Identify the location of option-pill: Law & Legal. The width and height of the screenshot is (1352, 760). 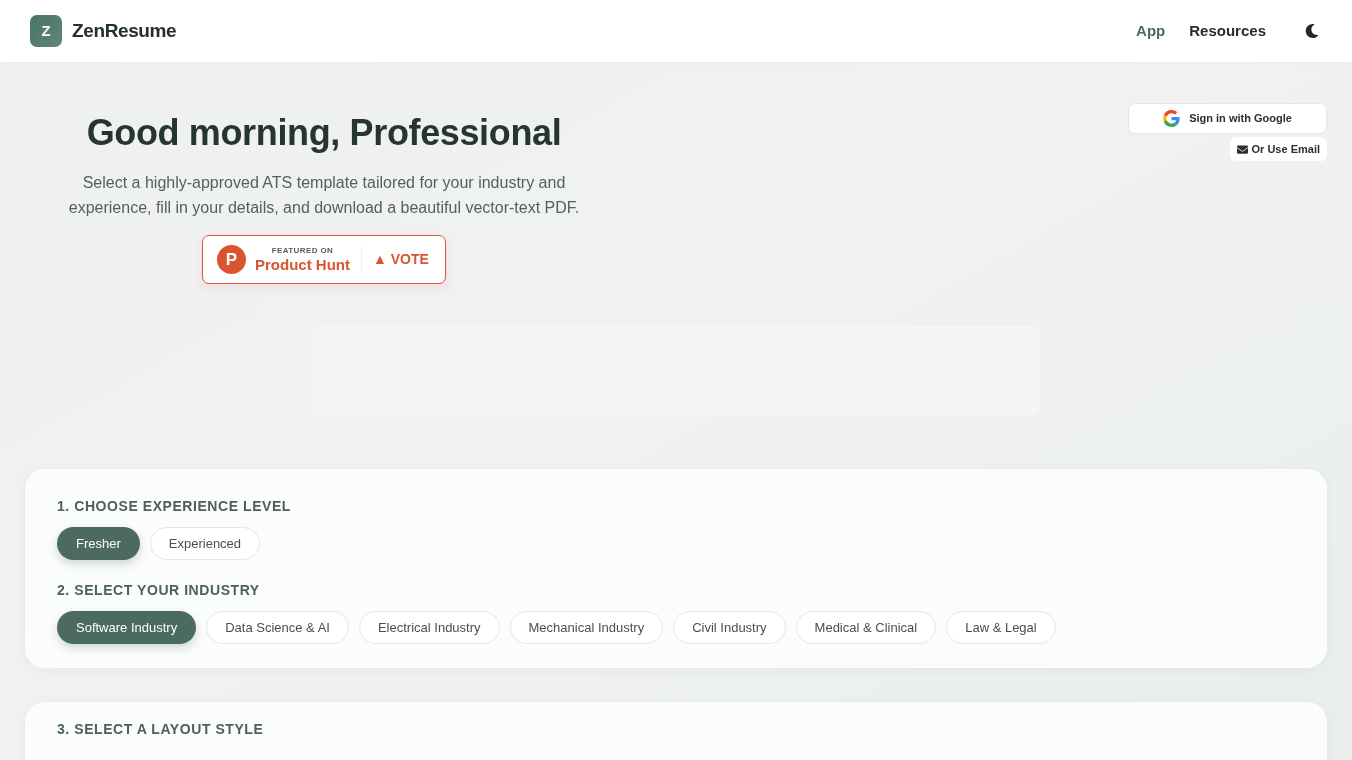
(1001, 627).